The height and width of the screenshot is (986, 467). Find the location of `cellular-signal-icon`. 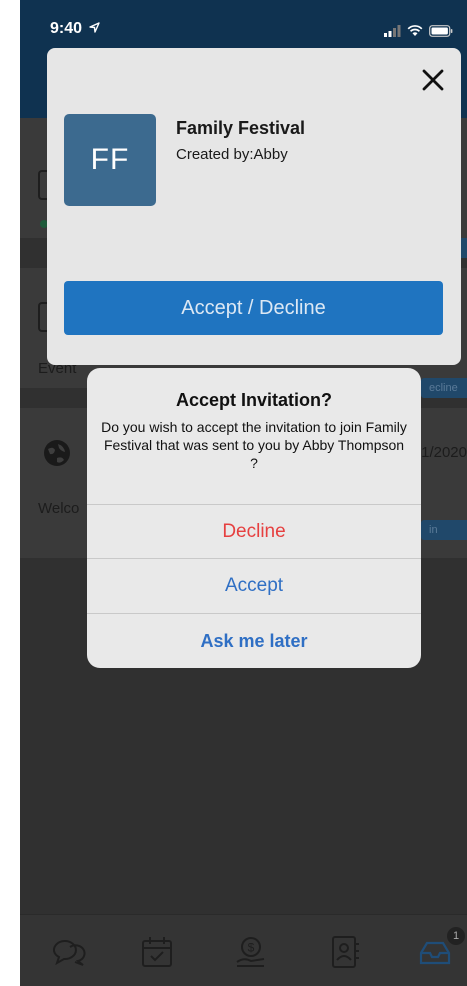

cellular-signal-icon is located at coordinates (392, 31).